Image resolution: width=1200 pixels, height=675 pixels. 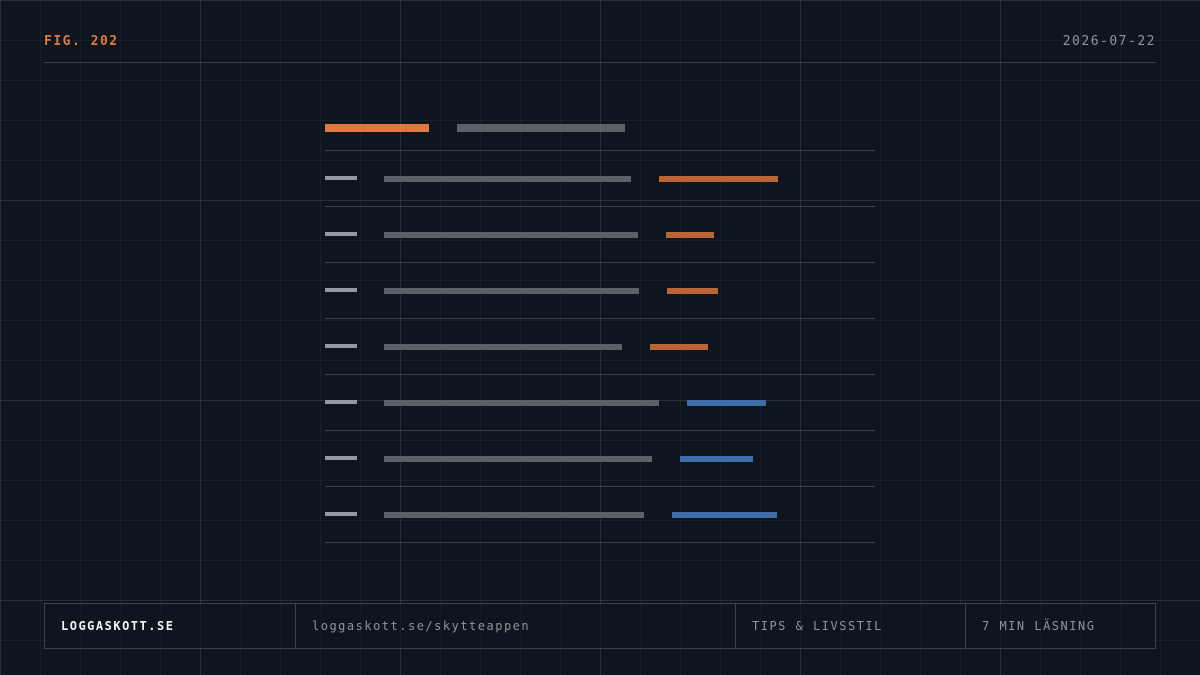 I want to click on row-2-label-bar, so click(x=341, y=234).